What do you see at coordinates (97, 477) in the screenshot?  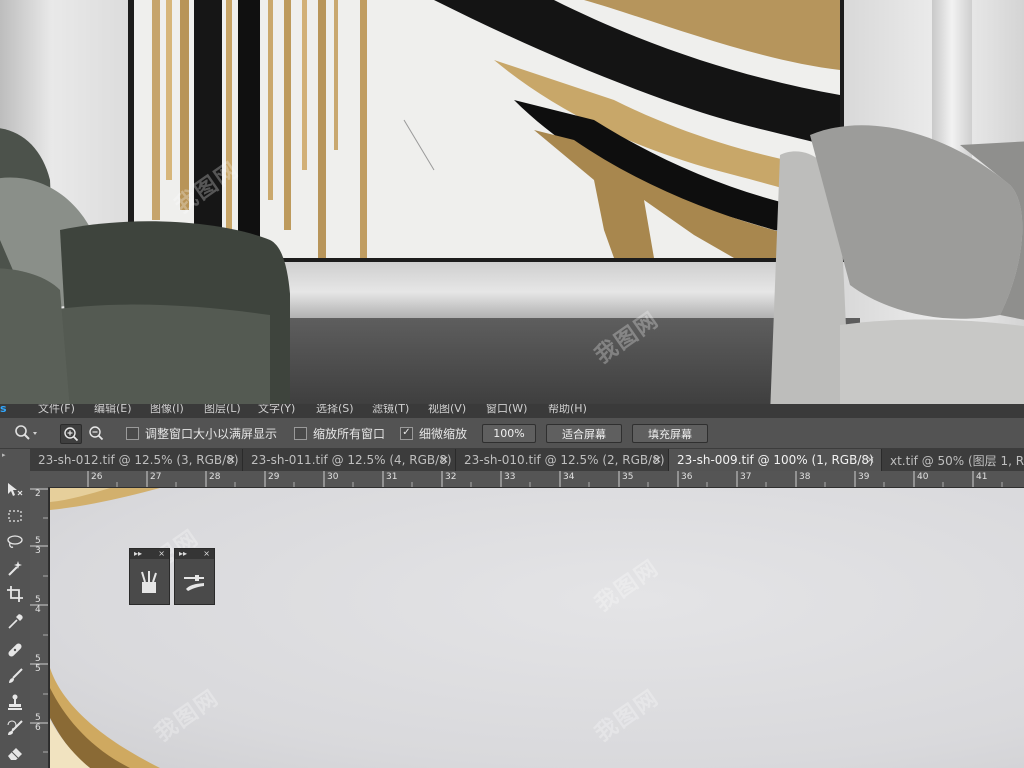 I see `ruler-label: 26` at bounding box center [97, 477].